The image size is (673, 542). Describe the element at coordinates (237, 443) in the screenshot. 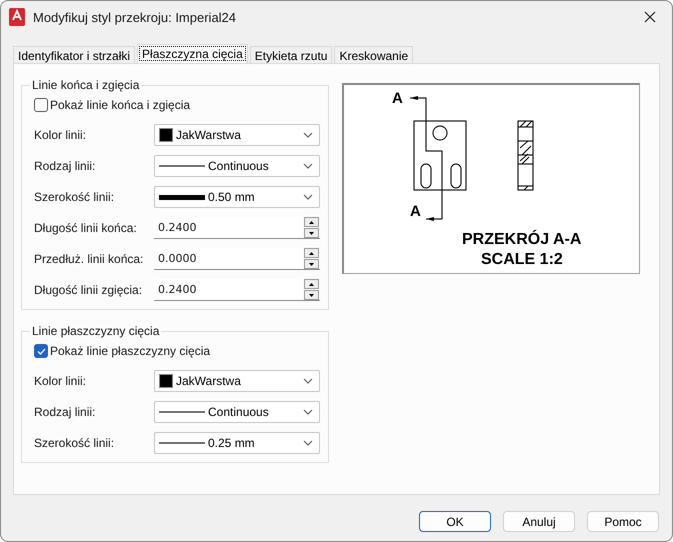

I see `line-dropdown: 0.25 mm` at that location.